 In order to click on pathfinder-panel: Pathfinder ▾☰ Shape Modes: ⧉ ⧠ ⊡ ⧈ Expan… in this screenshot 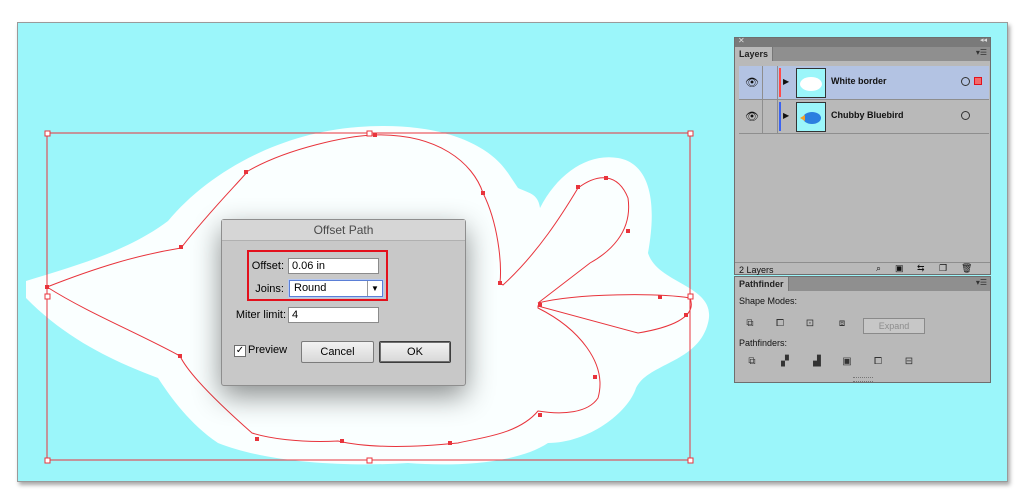, I will do `click(862, 329)`.